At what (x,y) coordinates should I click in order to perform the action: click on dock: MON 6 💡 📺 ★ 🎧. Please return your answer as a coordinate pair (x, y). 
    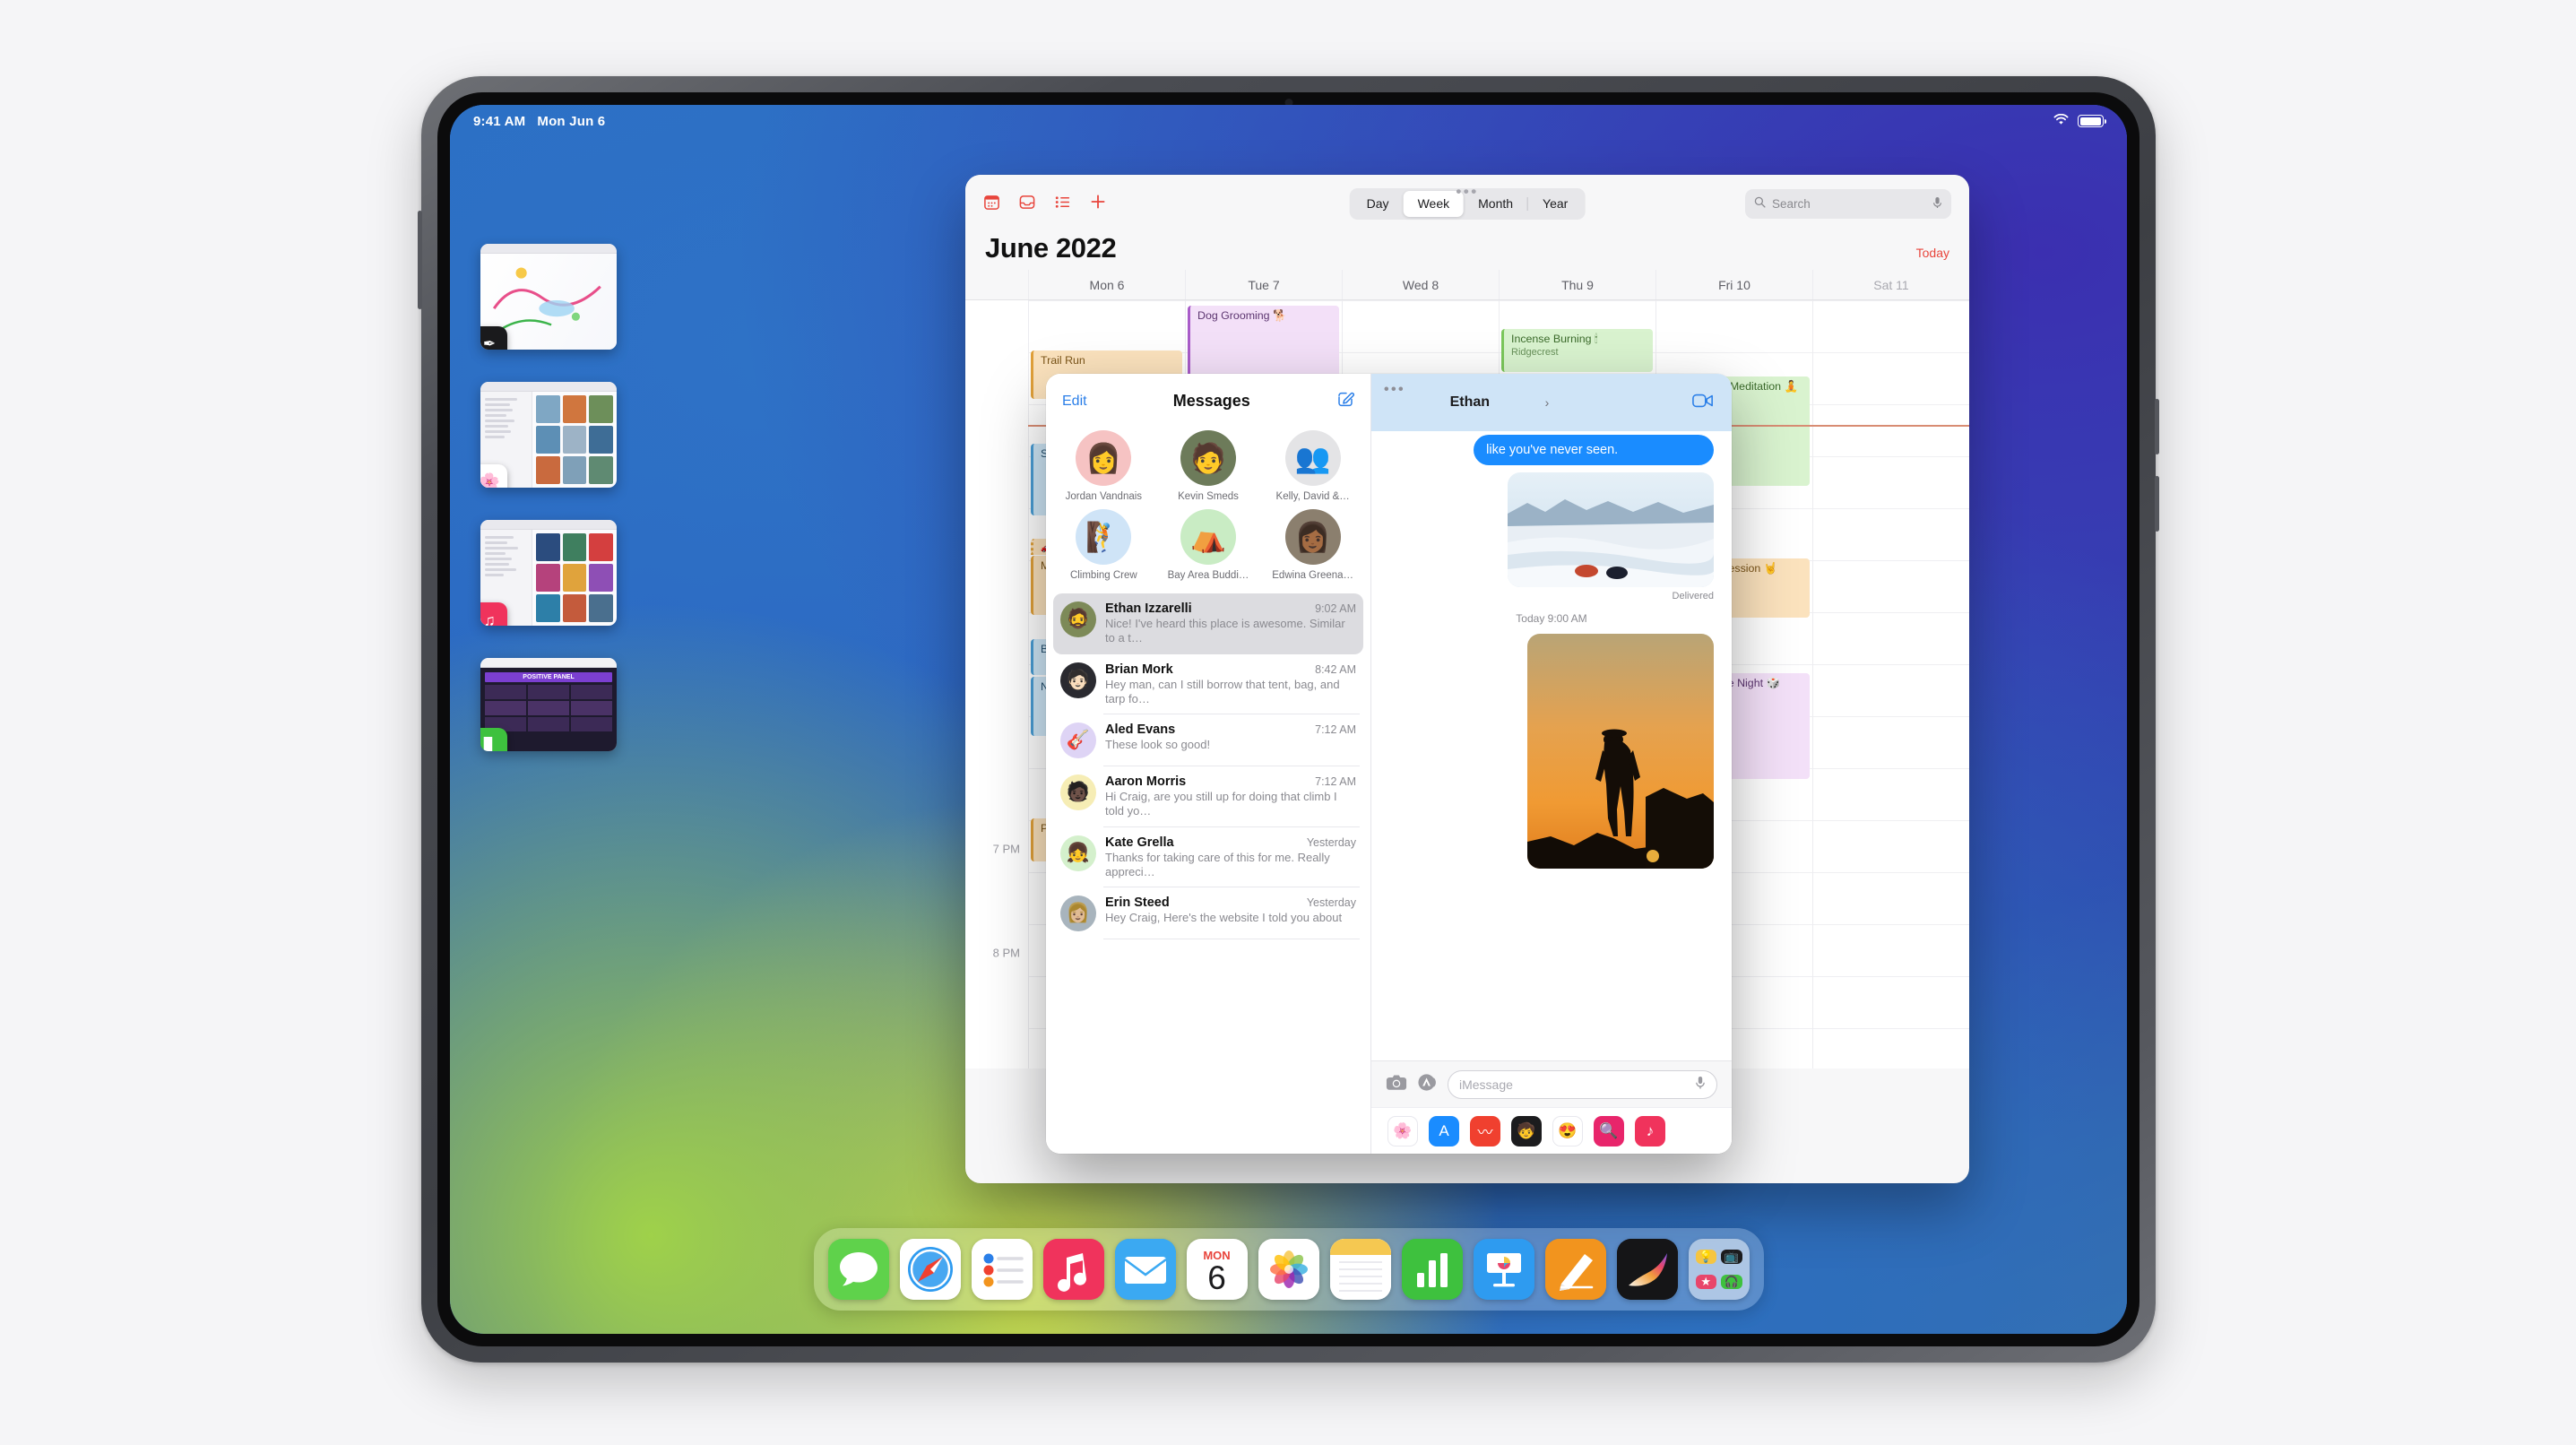
    Looking at the image, I should click on (1288, 1269).